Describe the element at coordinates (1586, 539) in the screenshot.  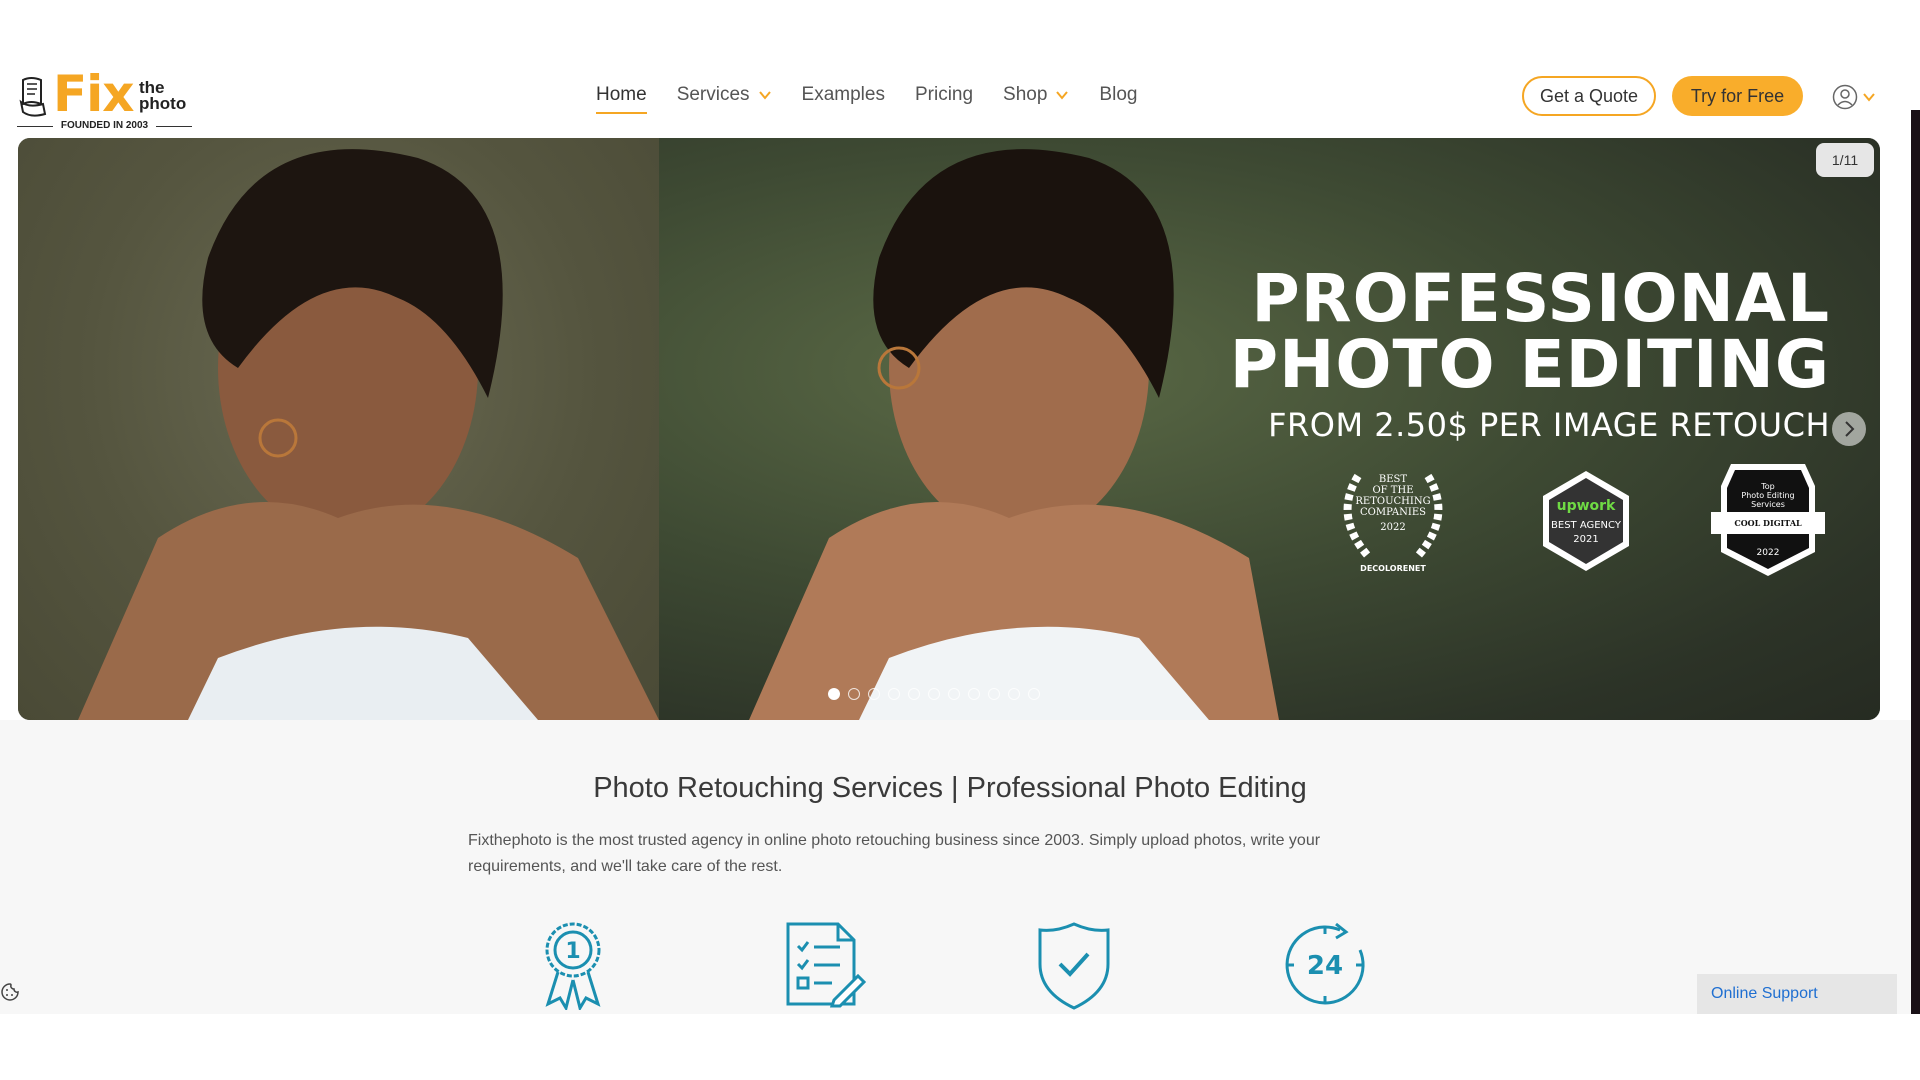
I see `badge2-year: 2021` at that location.